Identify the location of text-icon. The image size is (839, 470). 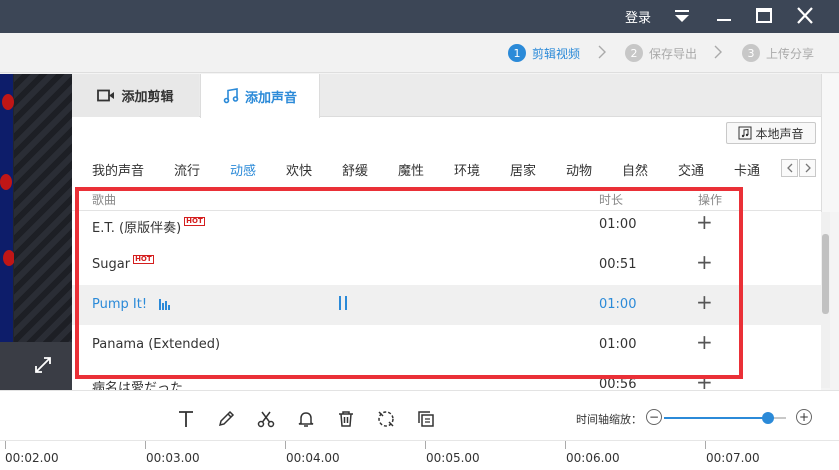
(186, 419).